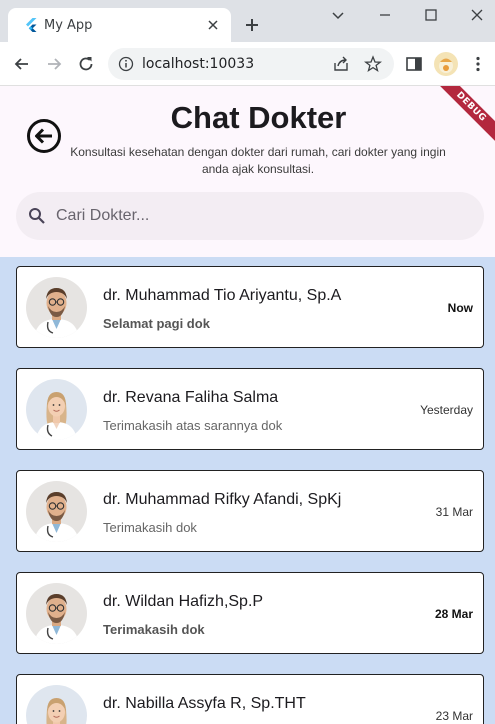  I want to click on address-bar: localhost:10033, so click(251, 64).